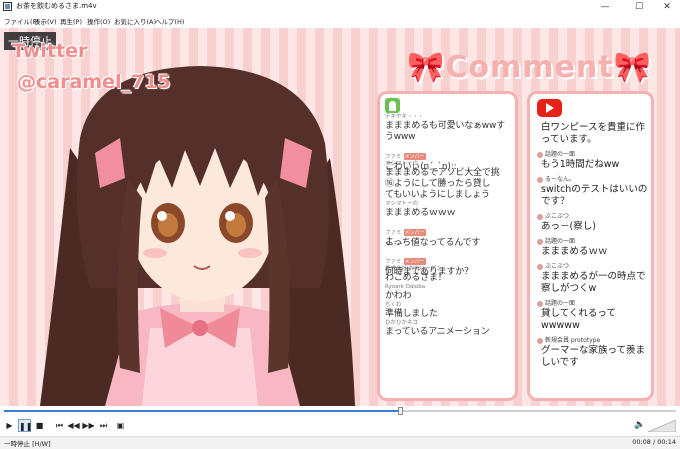 This screenshot has height=449, width=680. I want to click on comment-author: 株式会社 おれいーゲン, so click(413, 269).